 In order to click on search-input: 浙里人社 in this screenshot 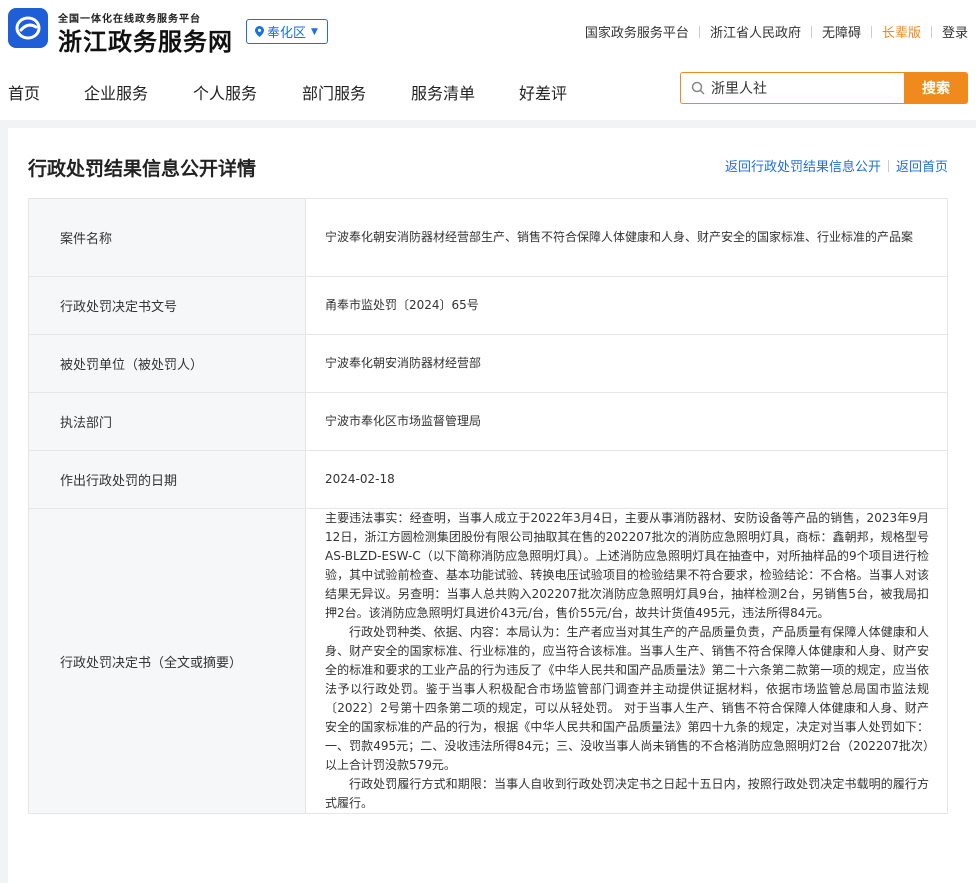, I will do `click(792, 88)`.